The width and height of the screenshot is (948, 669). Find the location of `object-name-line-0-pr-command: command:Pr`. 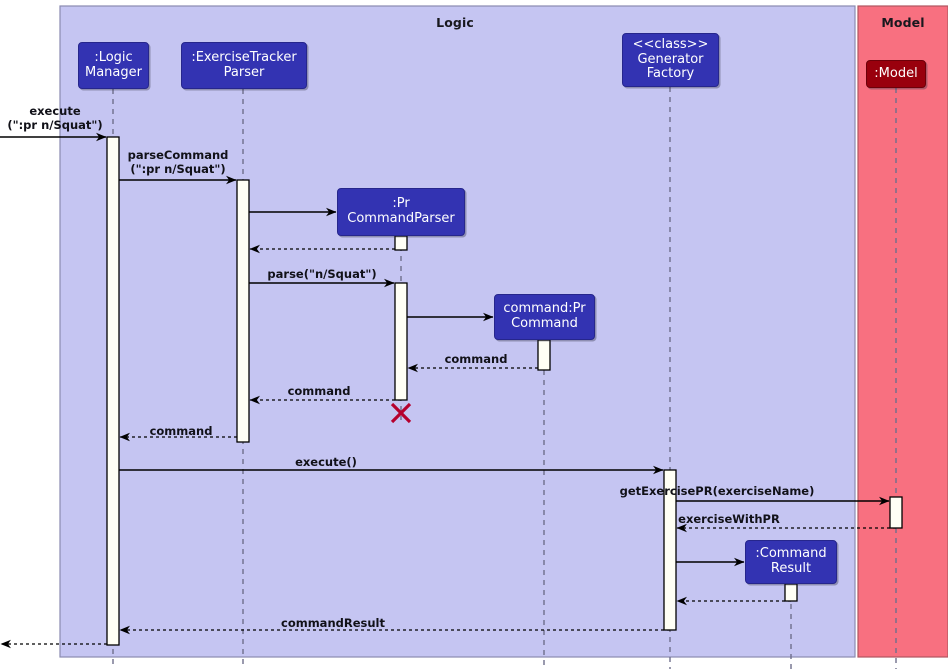

object-name-line-0-pr-command: command:Pr is located at coordinates (544, 309).